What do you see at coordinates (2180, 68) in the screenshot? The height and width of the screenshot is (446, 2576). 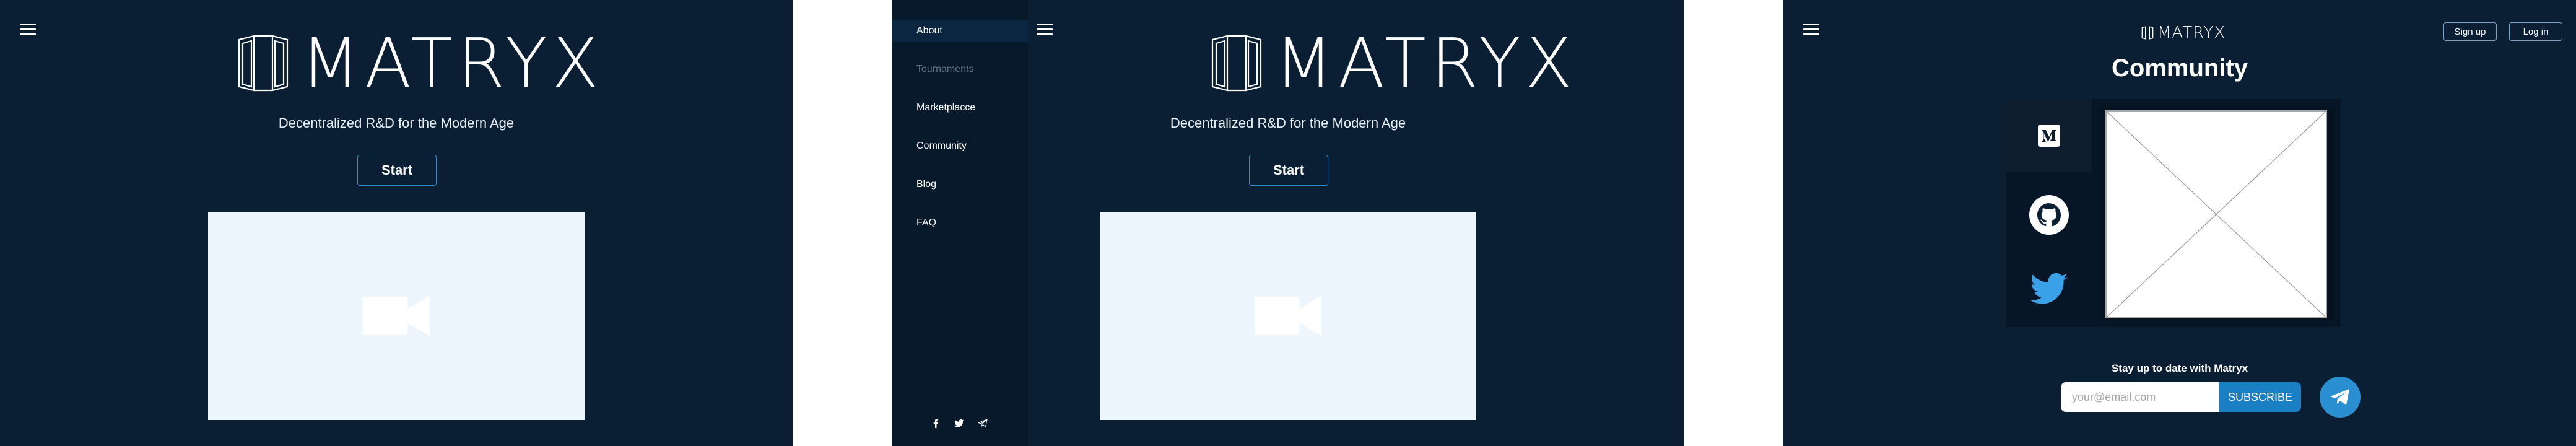 I see `page-title: Community` at bounding box center [2180, 68].